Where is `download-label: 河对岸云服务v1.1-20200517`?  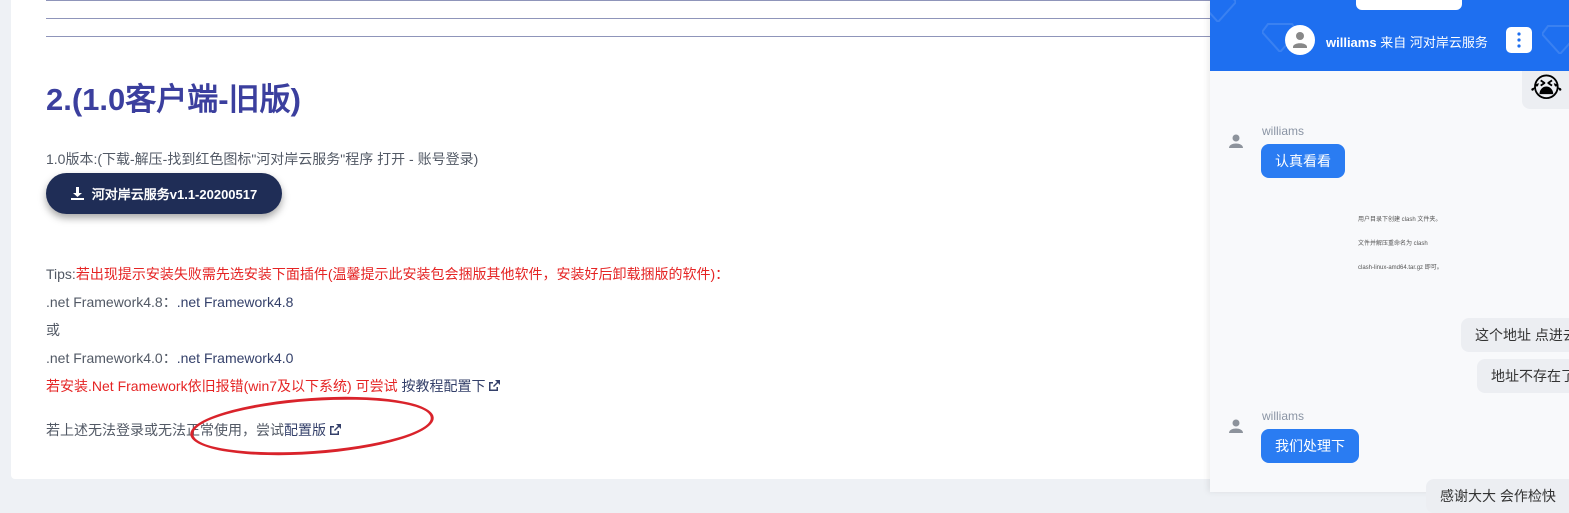 download-label: 河对岸云服务v1.1-20200517 is located at coordinates (174, 194).